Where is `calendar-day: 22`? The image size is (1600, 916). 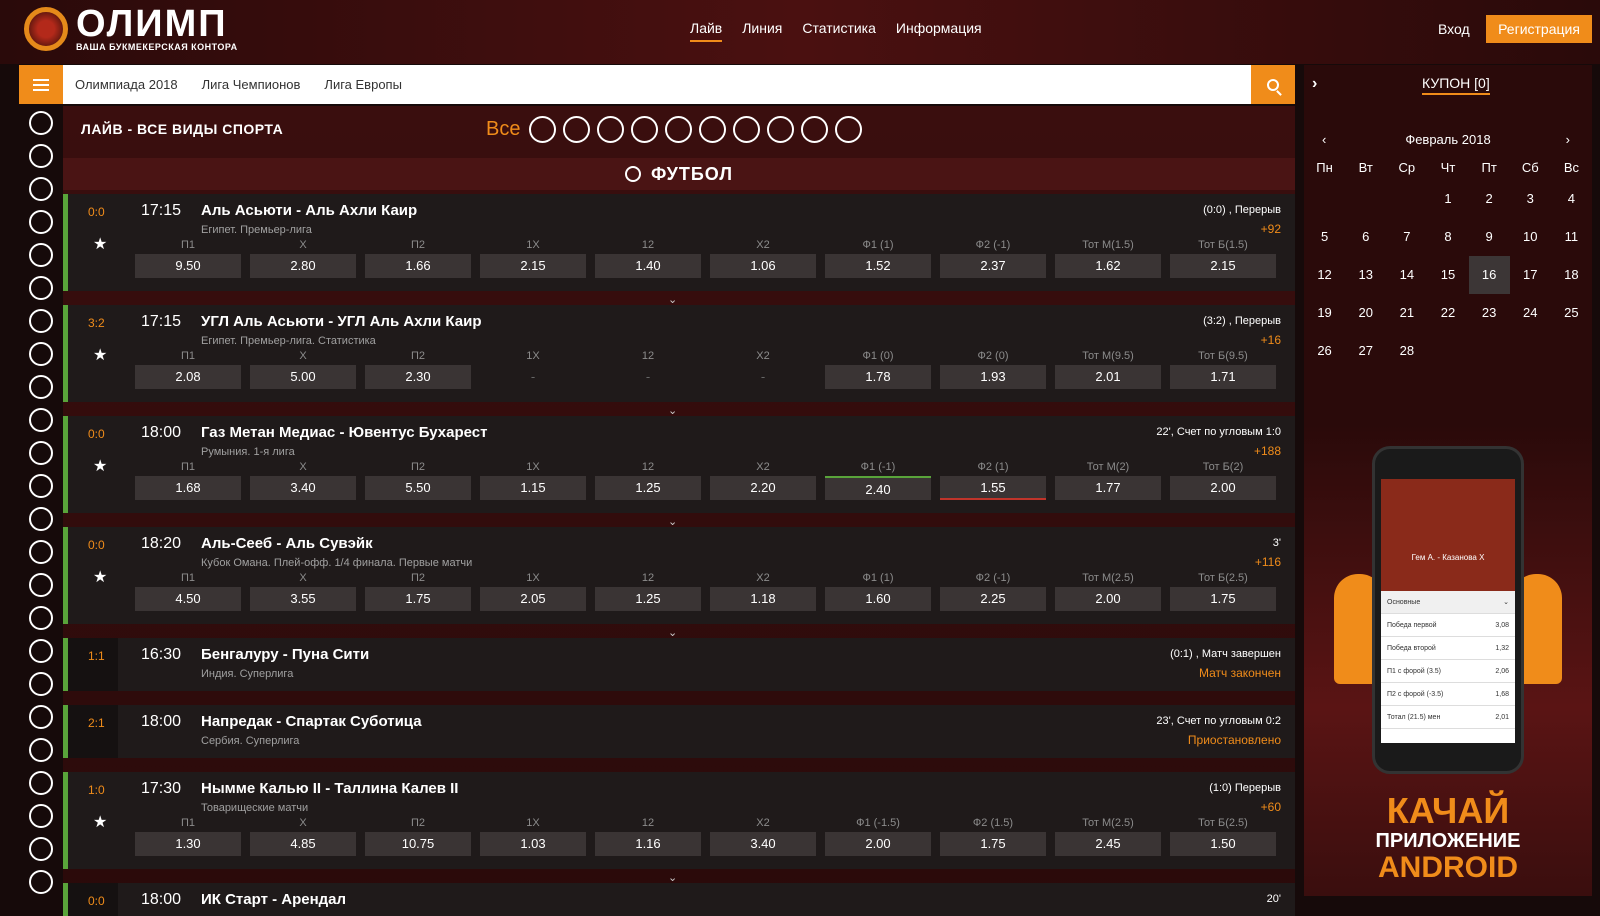
calendar-day: 22 is located at coordinates (1447, 313).